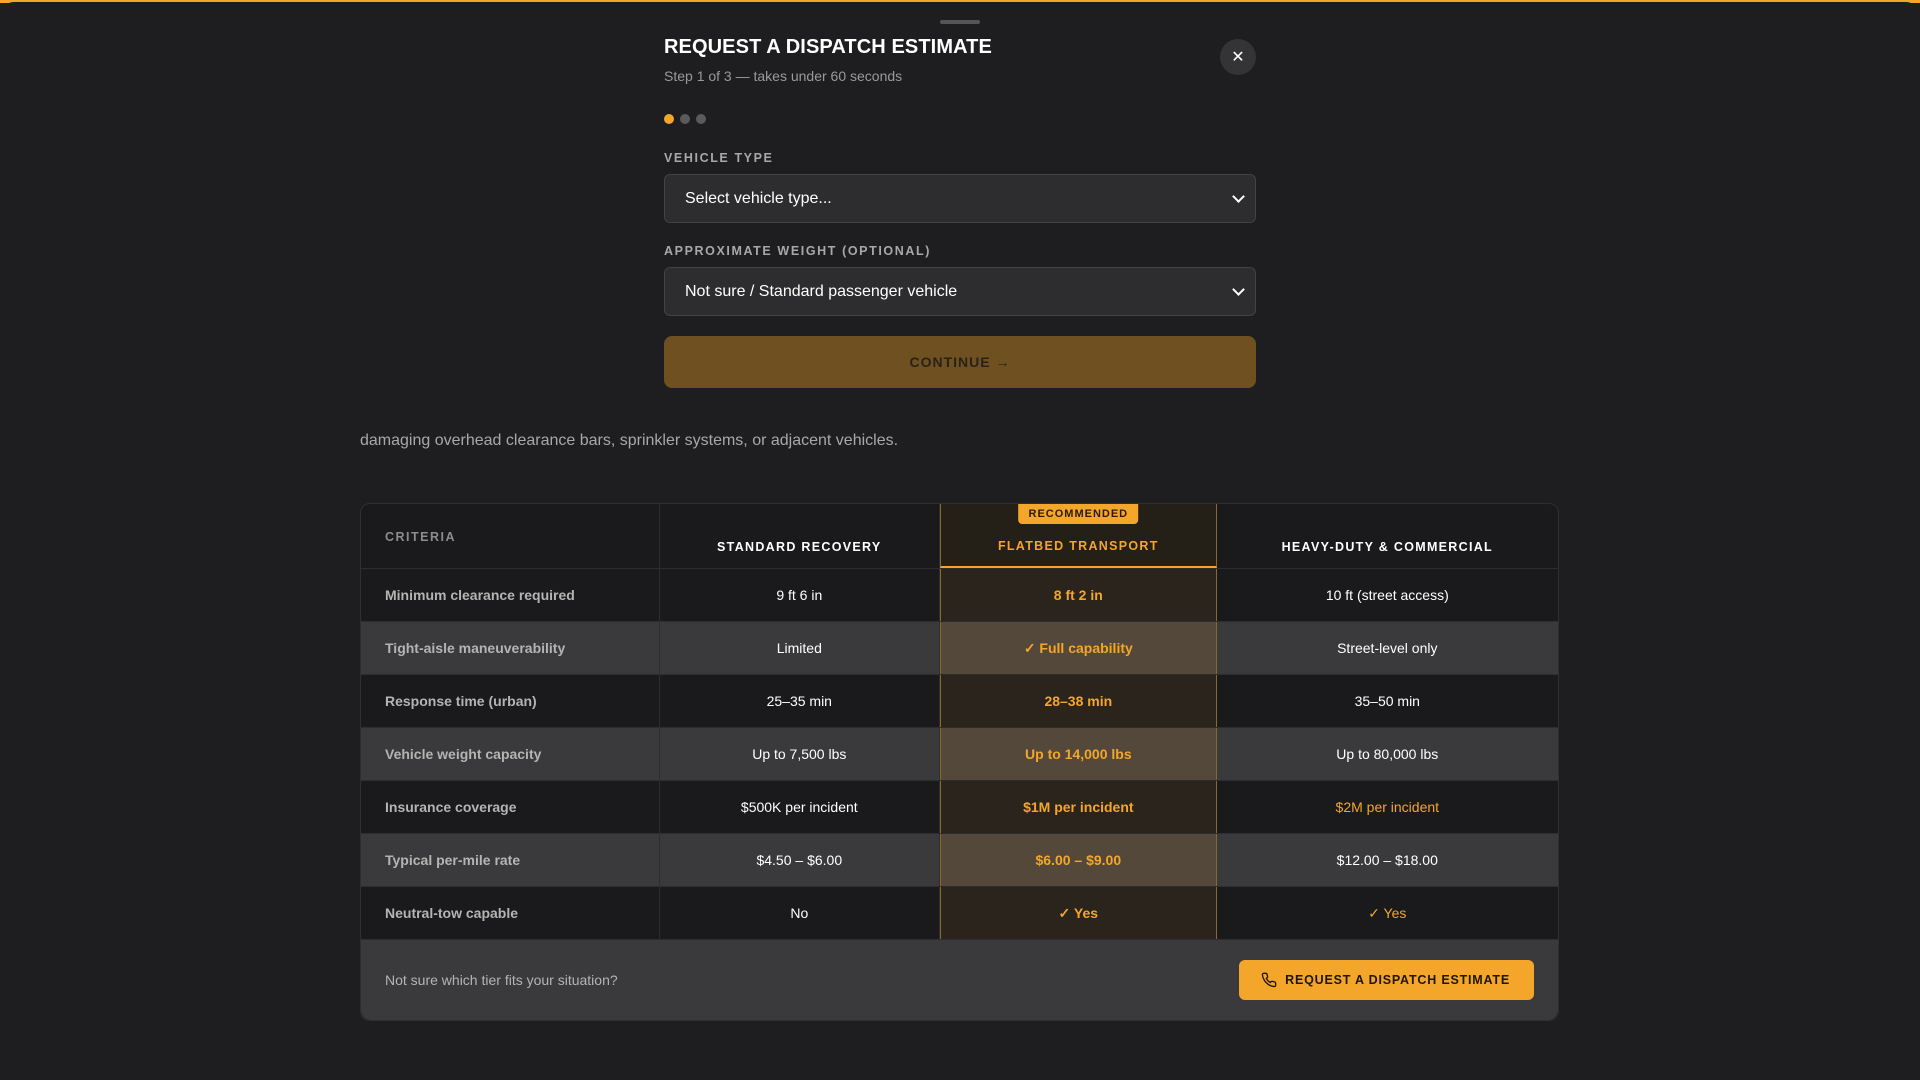 The height and width of the screenshot is (1080, 1920). What do you see at coordinates (1078, 648) in the screenshot?
I see `flatbed-cell: ✓ Full capability` at bounding box center [1078, 648].